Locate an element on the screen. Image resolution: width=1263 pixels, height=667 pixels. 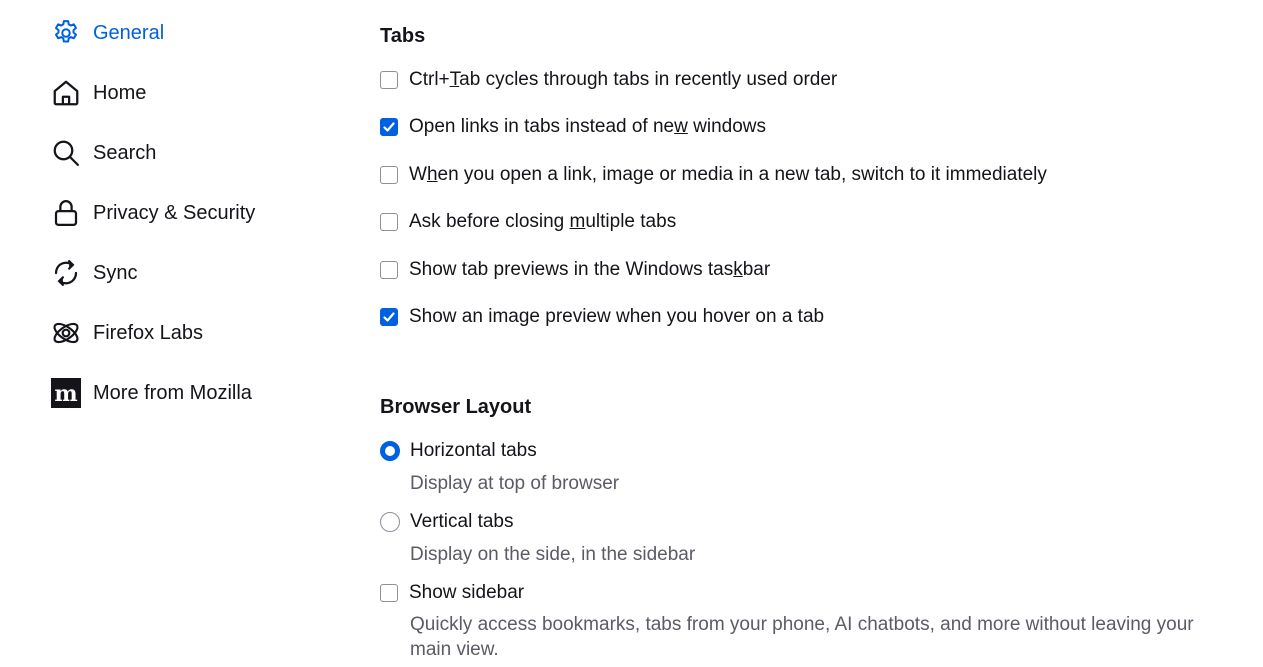
search-icon is located at coordinates (66, 153).